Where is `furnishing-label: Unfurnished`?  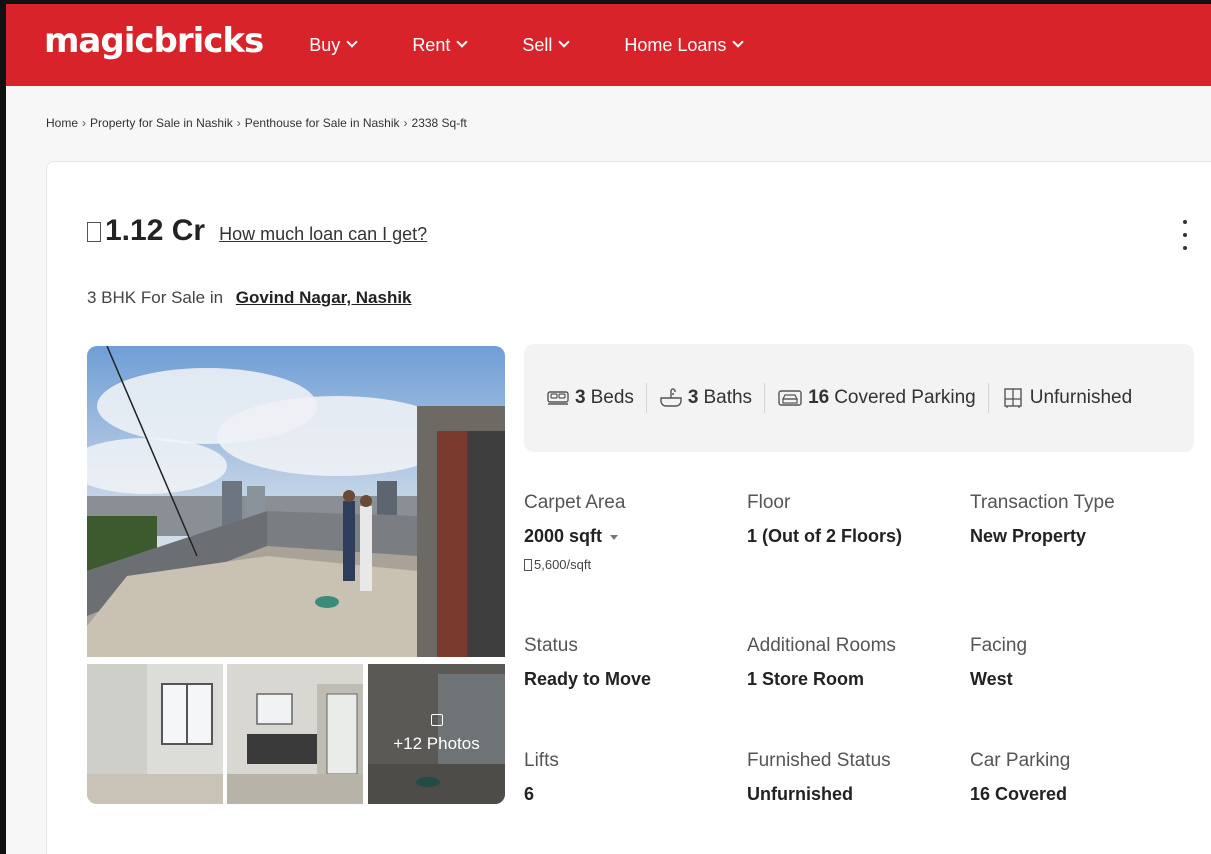
furnishing-label: Unfurnished is located at coordinates (1081, 397).